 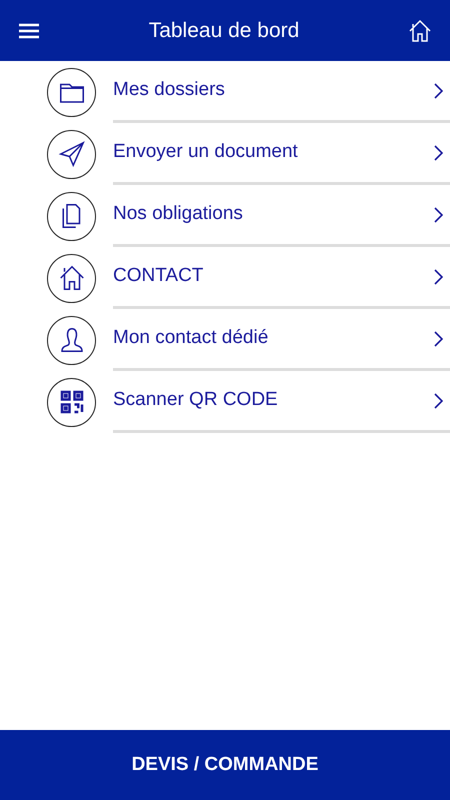 I want to click on screen-title: Tableau de bord, so click(x=224, y=31).